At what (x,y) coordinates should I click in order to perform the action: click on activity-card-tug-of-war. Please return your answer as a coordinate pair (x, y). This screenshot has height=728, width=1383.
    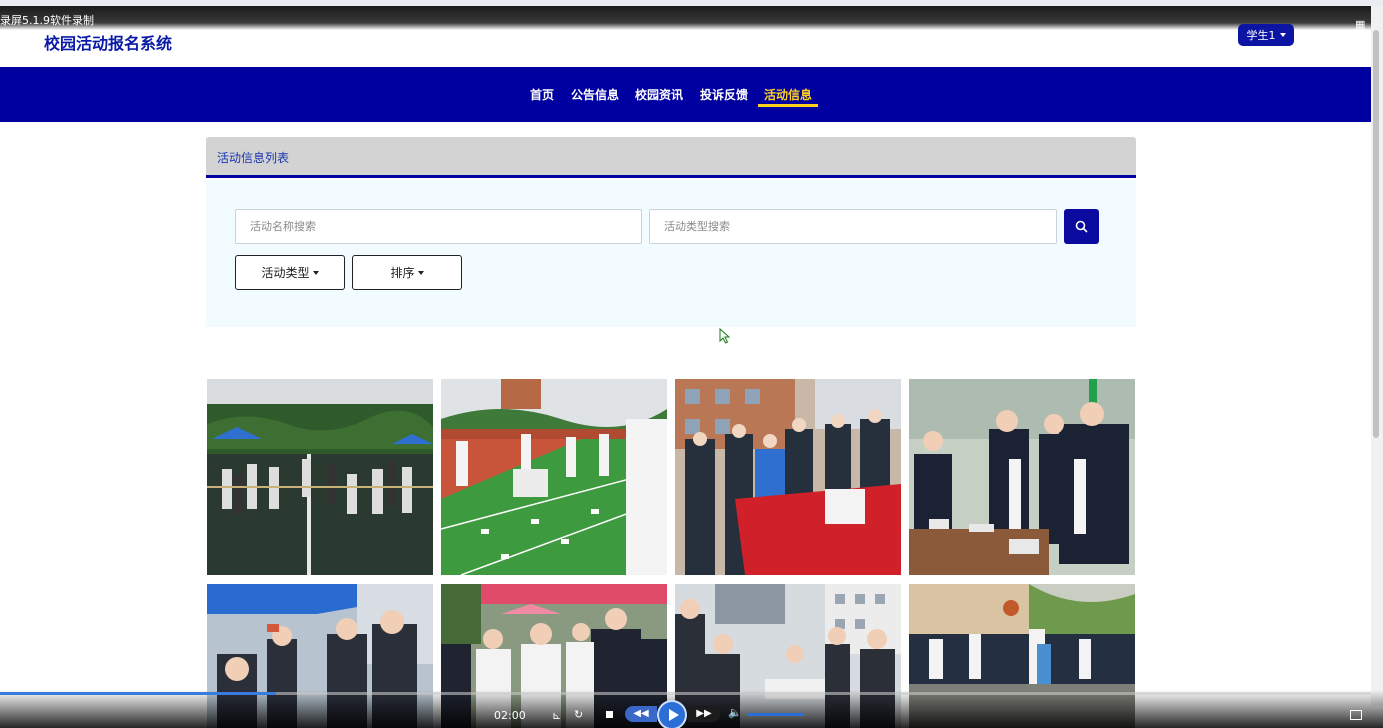
    Looking at the image, I should click on (320, 477).